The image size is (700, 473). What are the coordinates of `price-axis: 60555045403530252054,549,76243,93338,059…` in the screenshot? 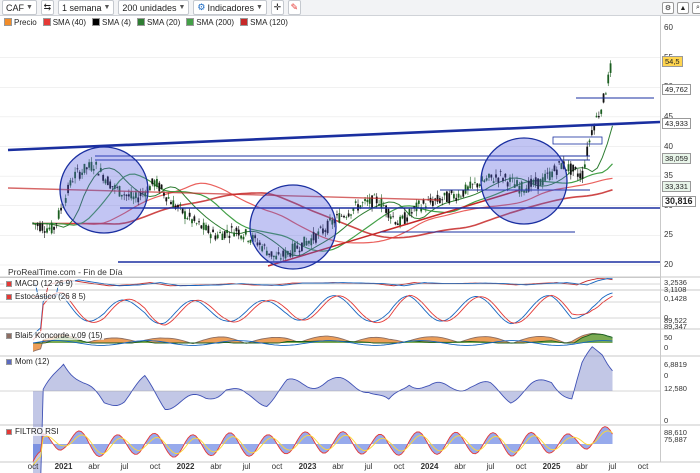 It's located at (680, 239).